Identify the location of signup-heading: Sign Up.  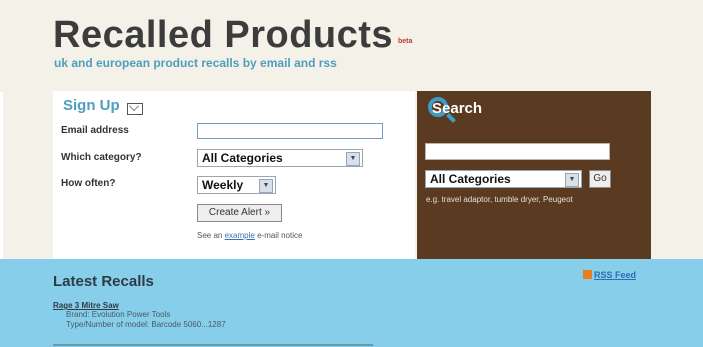
(91, 105).